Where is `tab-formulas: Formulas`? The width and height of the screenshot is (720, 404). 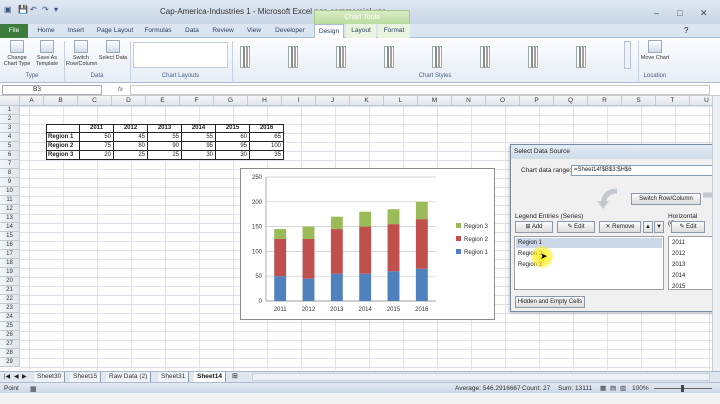
tab-formulas: Formulas is located at coordinates (158, 31).